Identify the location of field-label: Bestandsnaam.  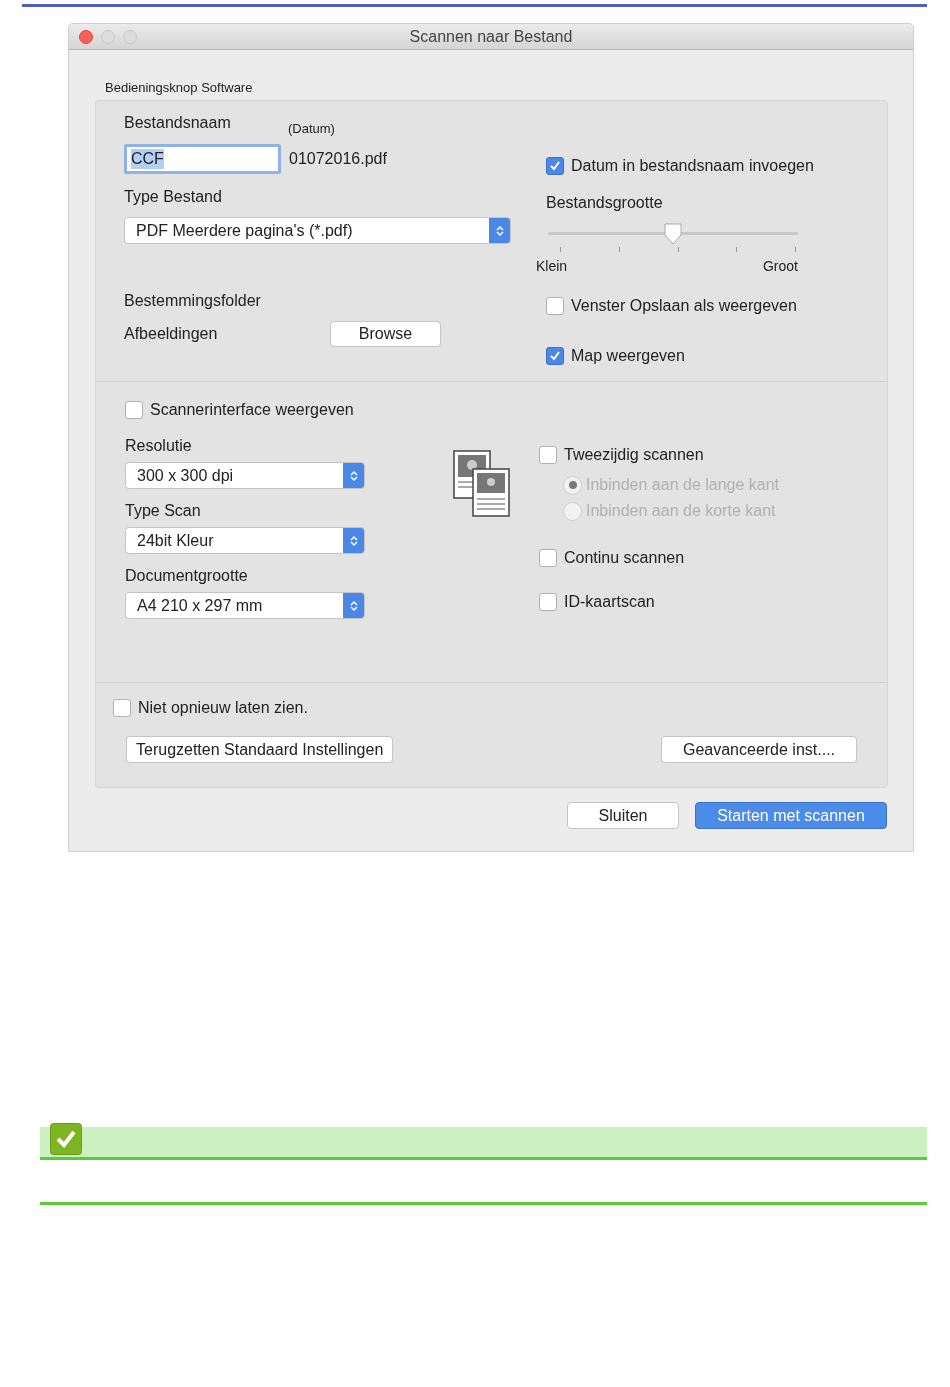
(178, 123).